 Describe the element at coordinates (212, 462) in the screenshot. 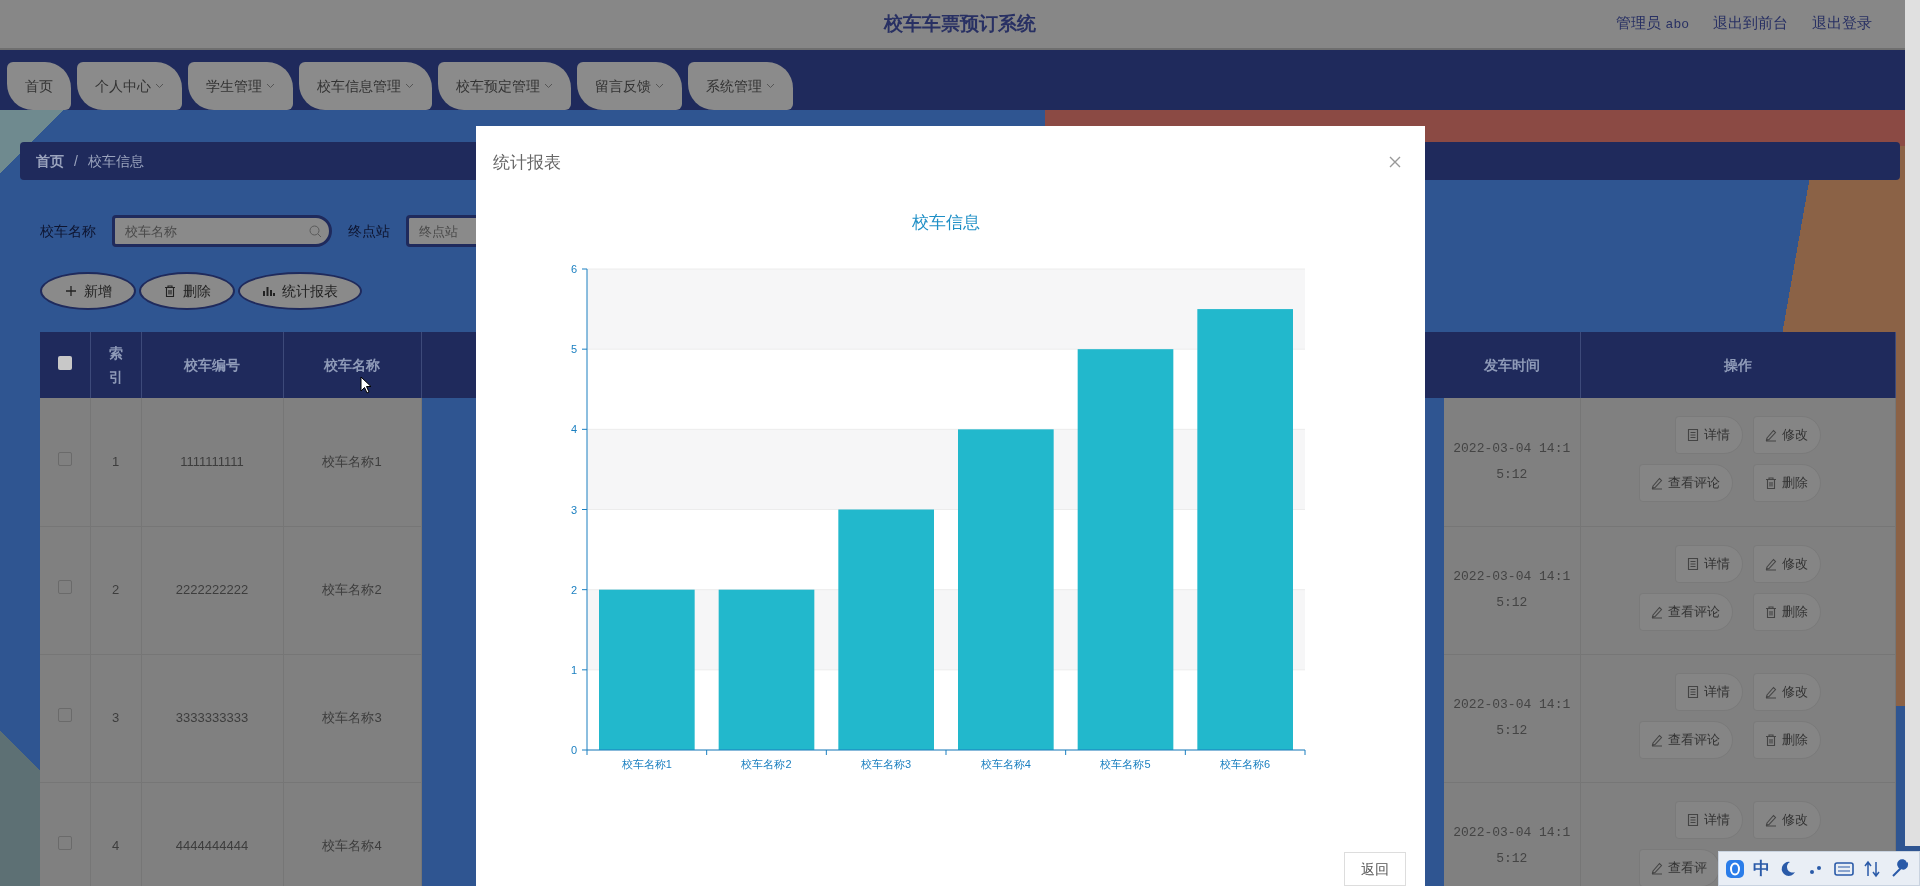

I see `table-cell: 1111111111` at that location.